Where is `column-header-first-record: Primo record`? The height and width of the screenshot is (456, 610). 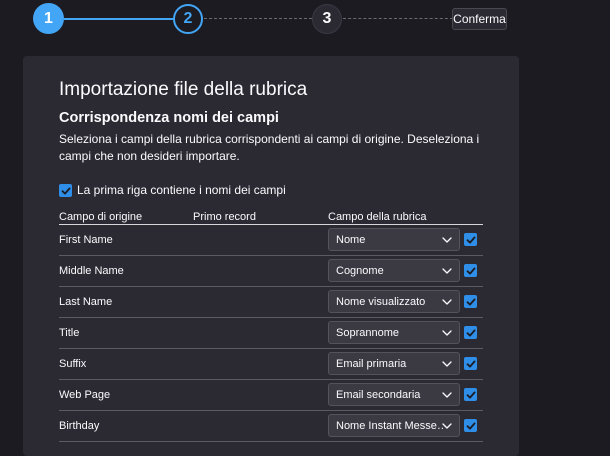 column-header-first-record: Primo record is located at coordinates (224, 217).